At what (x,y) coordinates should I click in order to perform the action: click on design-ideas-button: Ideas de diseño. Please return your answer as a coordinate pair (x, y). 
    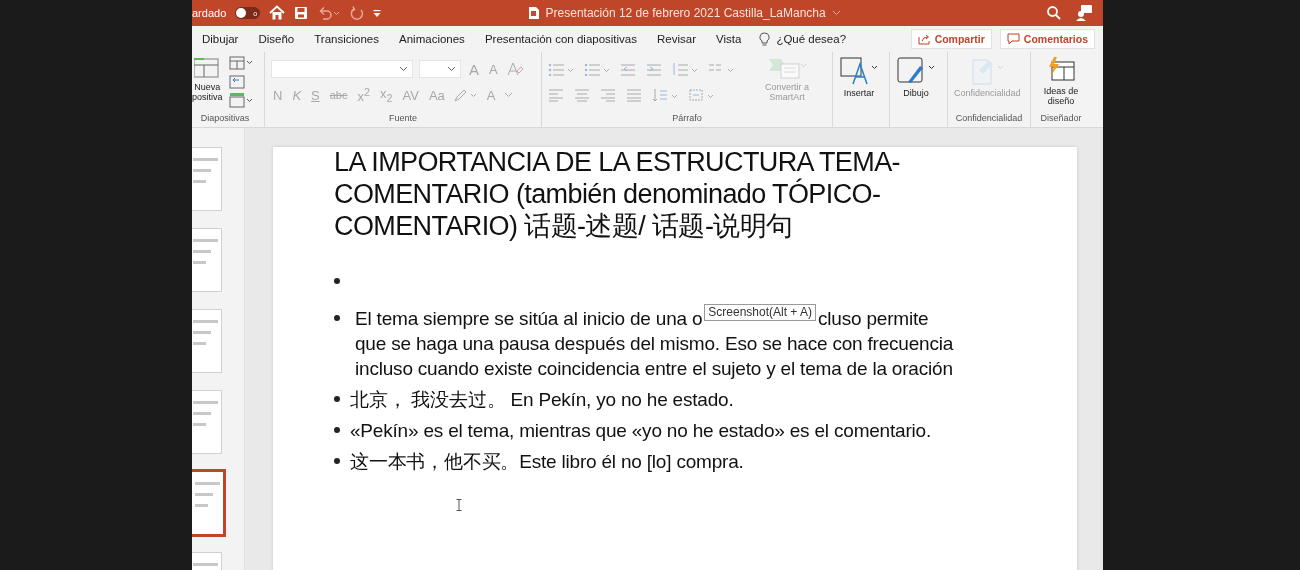
    Looking at the image, I should click on (1061, 81).